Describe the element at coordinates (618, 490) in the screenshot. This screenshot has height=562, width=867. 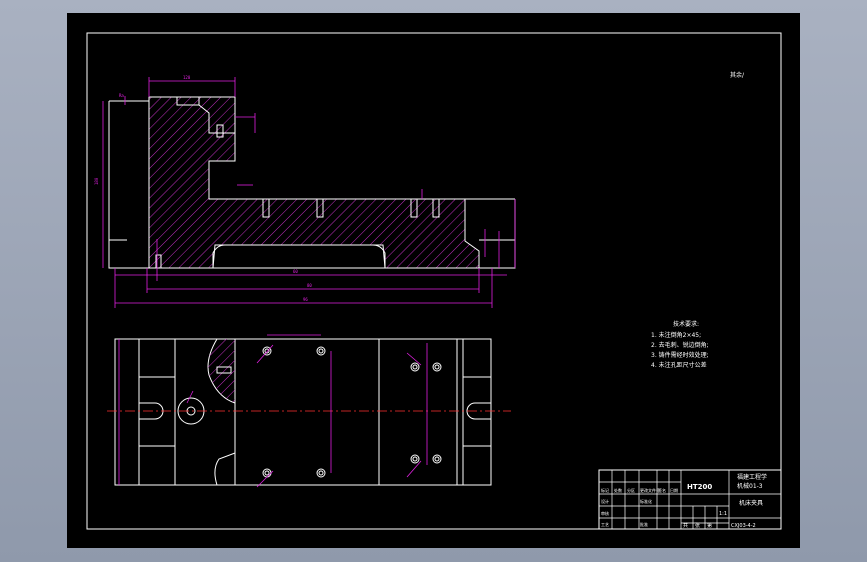
I see `rev-label-2: 处数` at that location.